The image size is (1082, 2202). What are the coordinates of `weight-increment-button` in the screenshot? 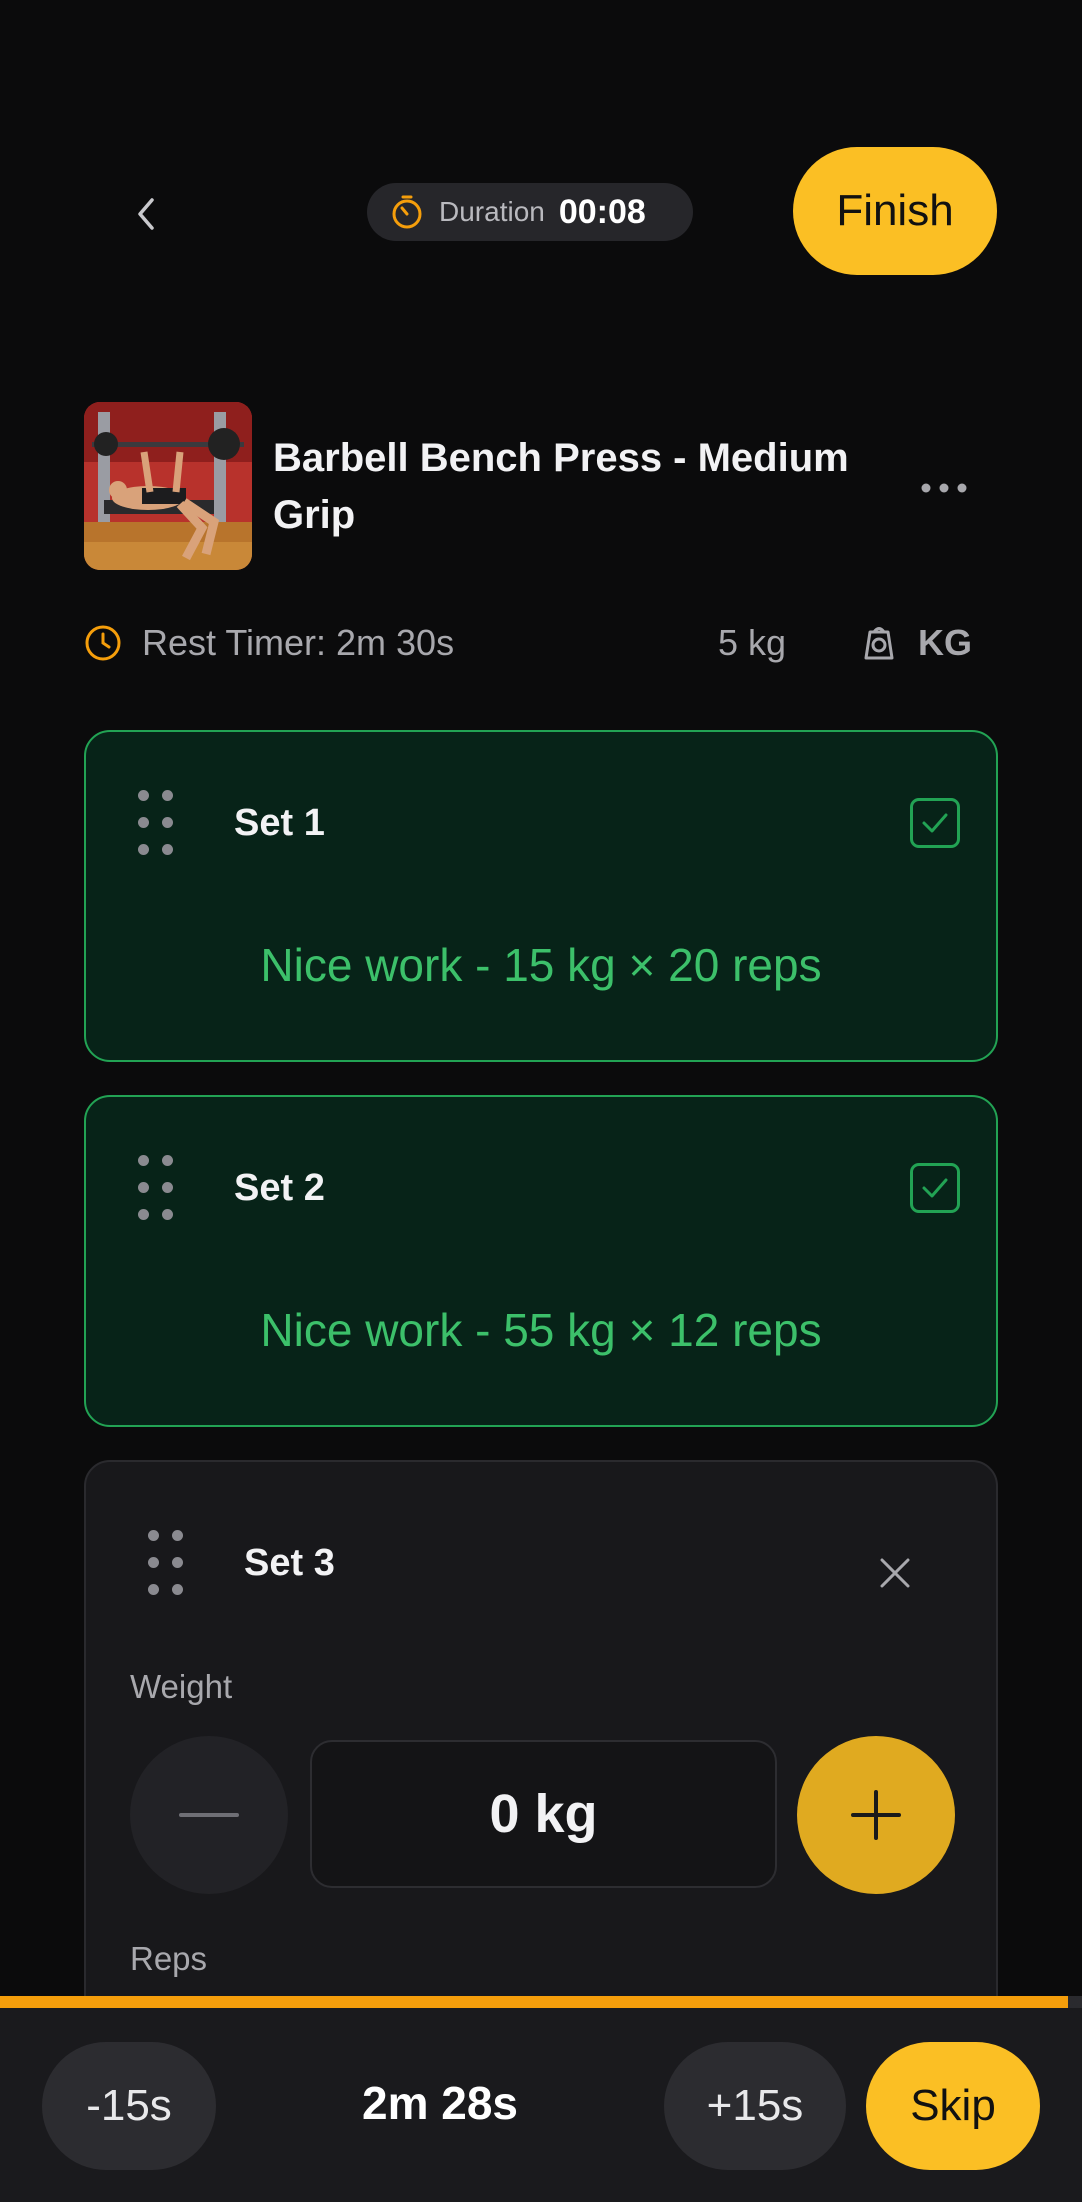 It's located at (876, 1815).